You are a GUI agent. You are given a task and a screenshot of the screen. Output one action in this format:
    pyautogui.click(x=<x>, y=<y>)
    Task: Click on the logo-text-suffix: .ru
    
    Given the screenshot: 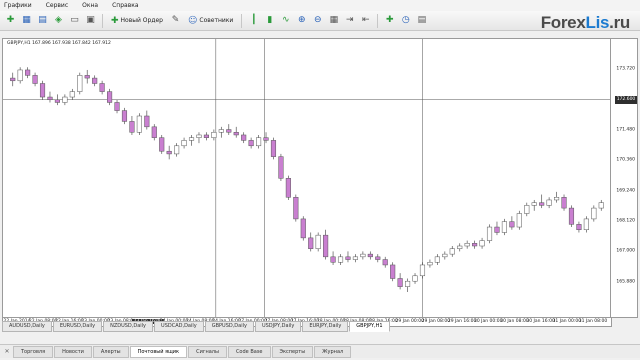 What is the action you would take?
    pyautogui.click(x=619, y=22)
    